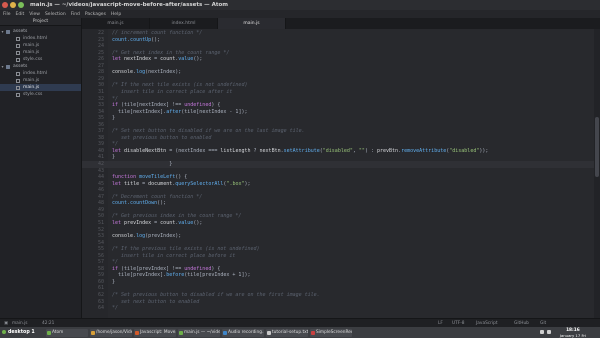 Image resolution: width=600 pixels, height=338 pixels. Describe the element at coordinates (21, 5) in the screenshot. I see `maximize-window-icon` at that location.